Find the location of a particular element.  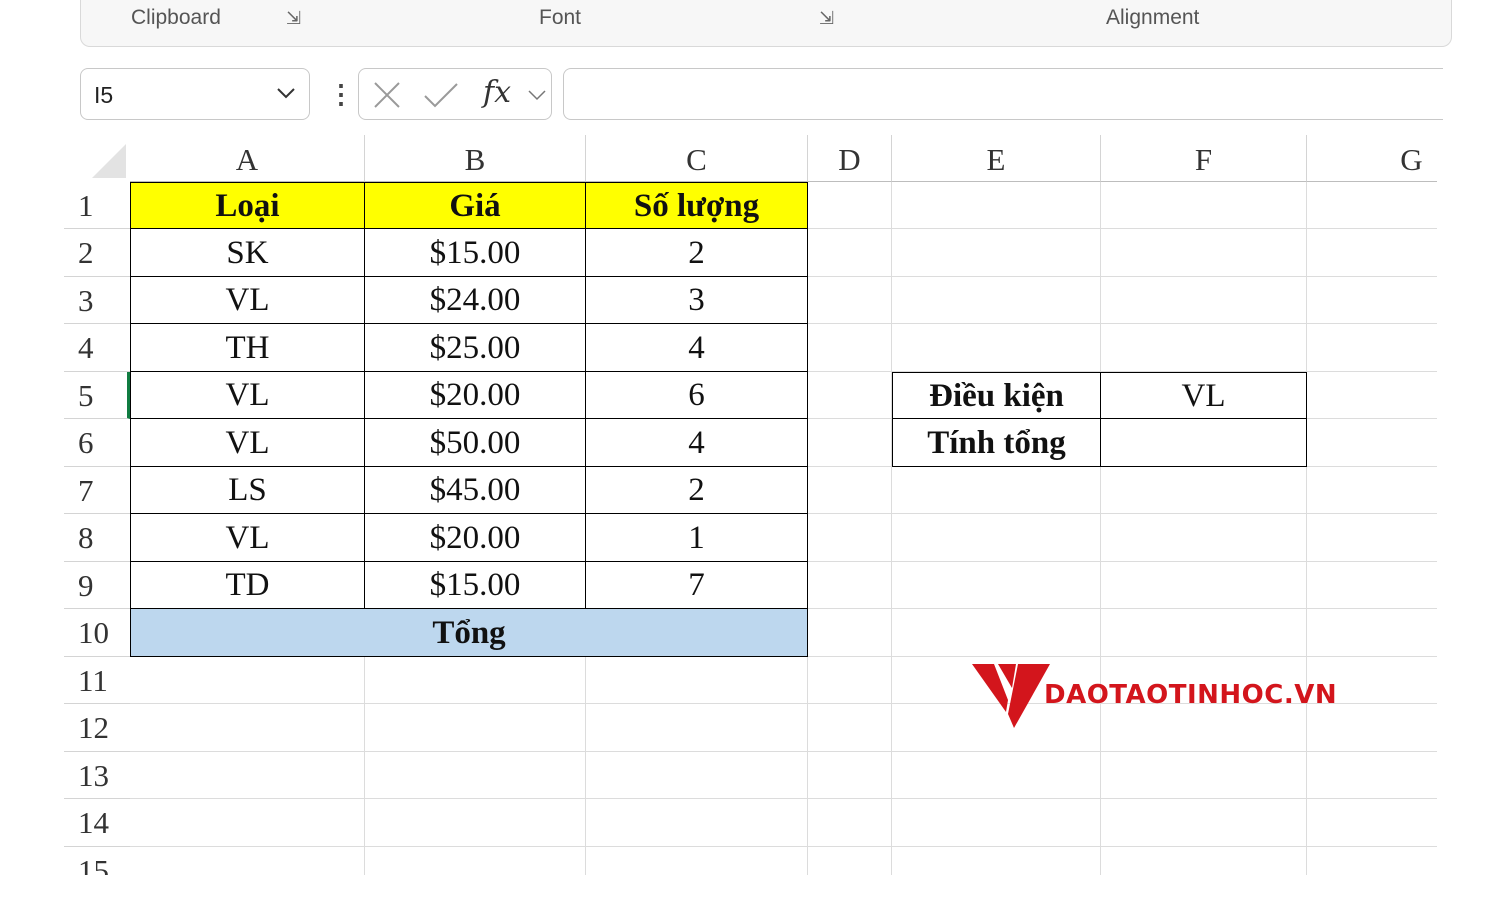

row-header-7: 7 is located at coordinates (97, 490).